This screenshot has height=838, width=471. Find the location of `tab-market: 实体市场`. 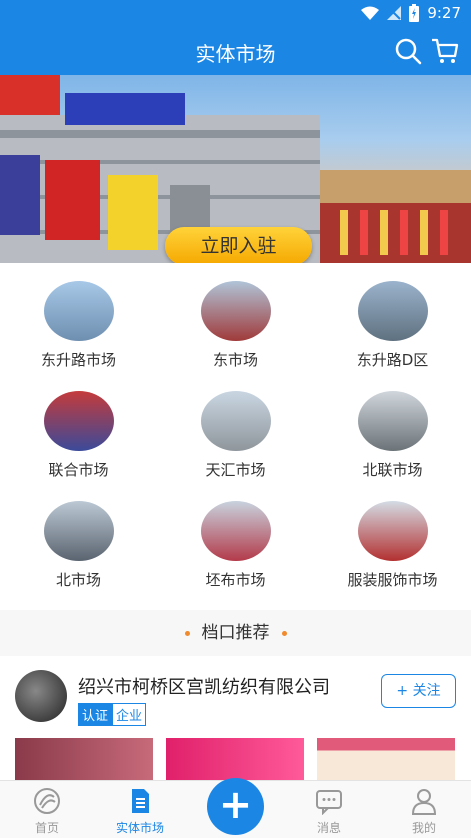

tab-market: 实体市场 is located at coordinates (140, 808).